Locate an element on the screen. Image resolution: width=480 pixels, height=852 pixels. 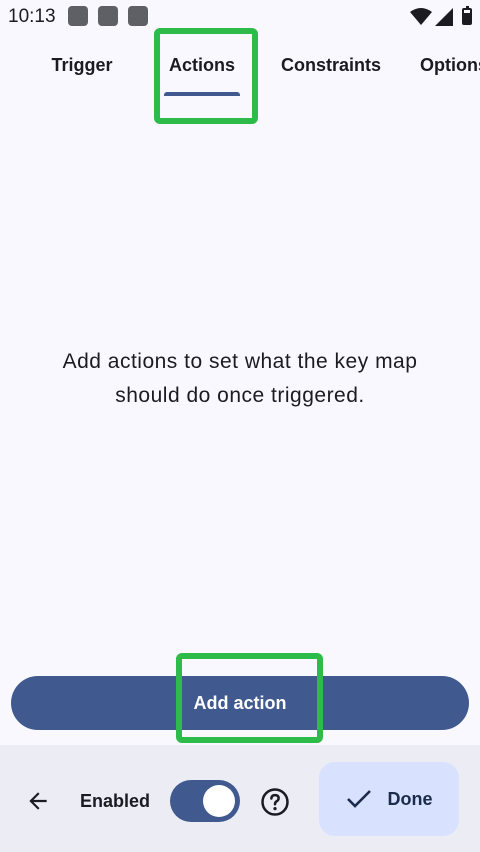
battery-icon is located at coordinates (467, 15).